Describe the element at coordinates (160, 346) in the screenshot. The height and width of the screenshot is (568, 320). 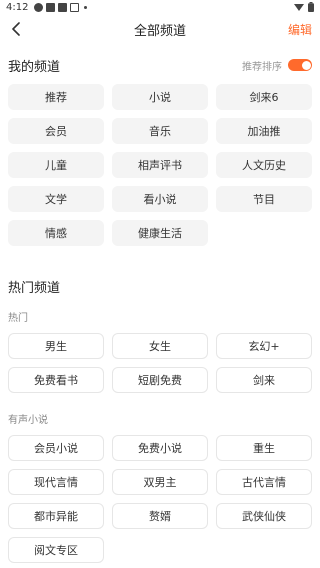
I see `hot-channel-chip: 女生` at that location.